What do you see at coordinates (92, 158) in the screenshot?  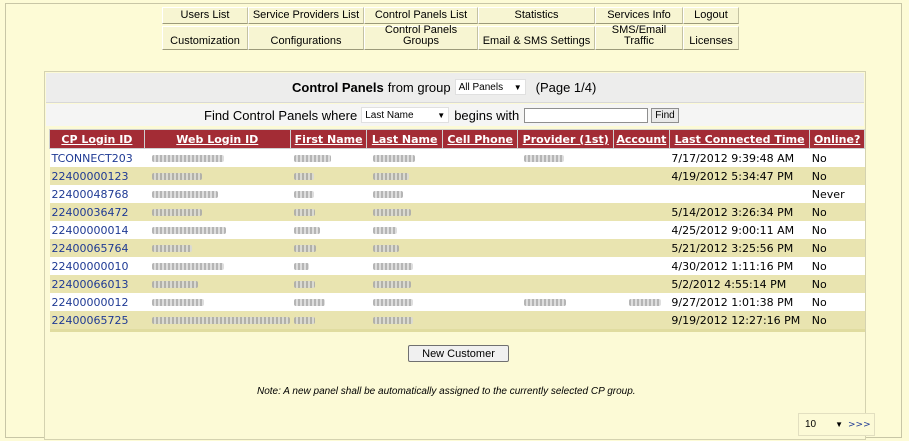 I see `cp-login-id-link: TCONNECT203` at bounding box center [92, 158].